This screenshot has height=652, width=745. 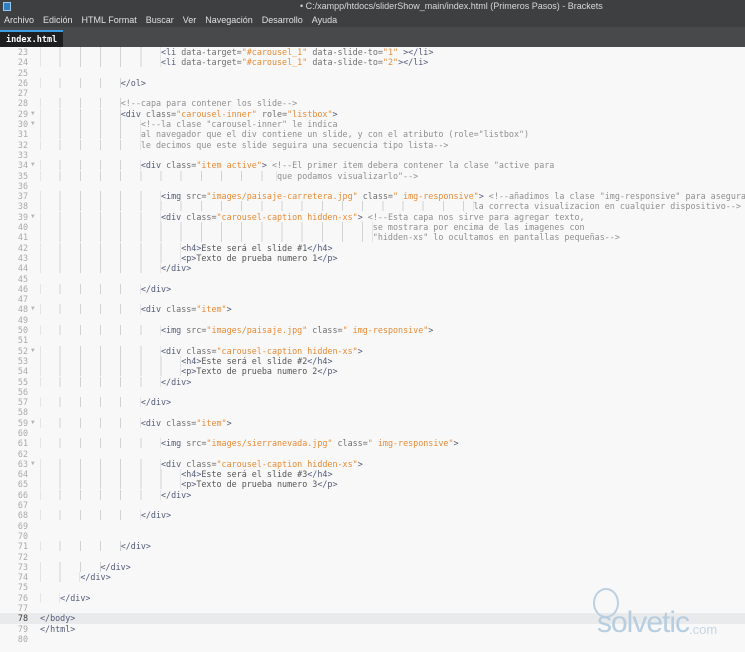 What do you see at coordinates (196, 196) in the screenshot?
I see `code-attribute: src=` at bounding box center [196, 196].